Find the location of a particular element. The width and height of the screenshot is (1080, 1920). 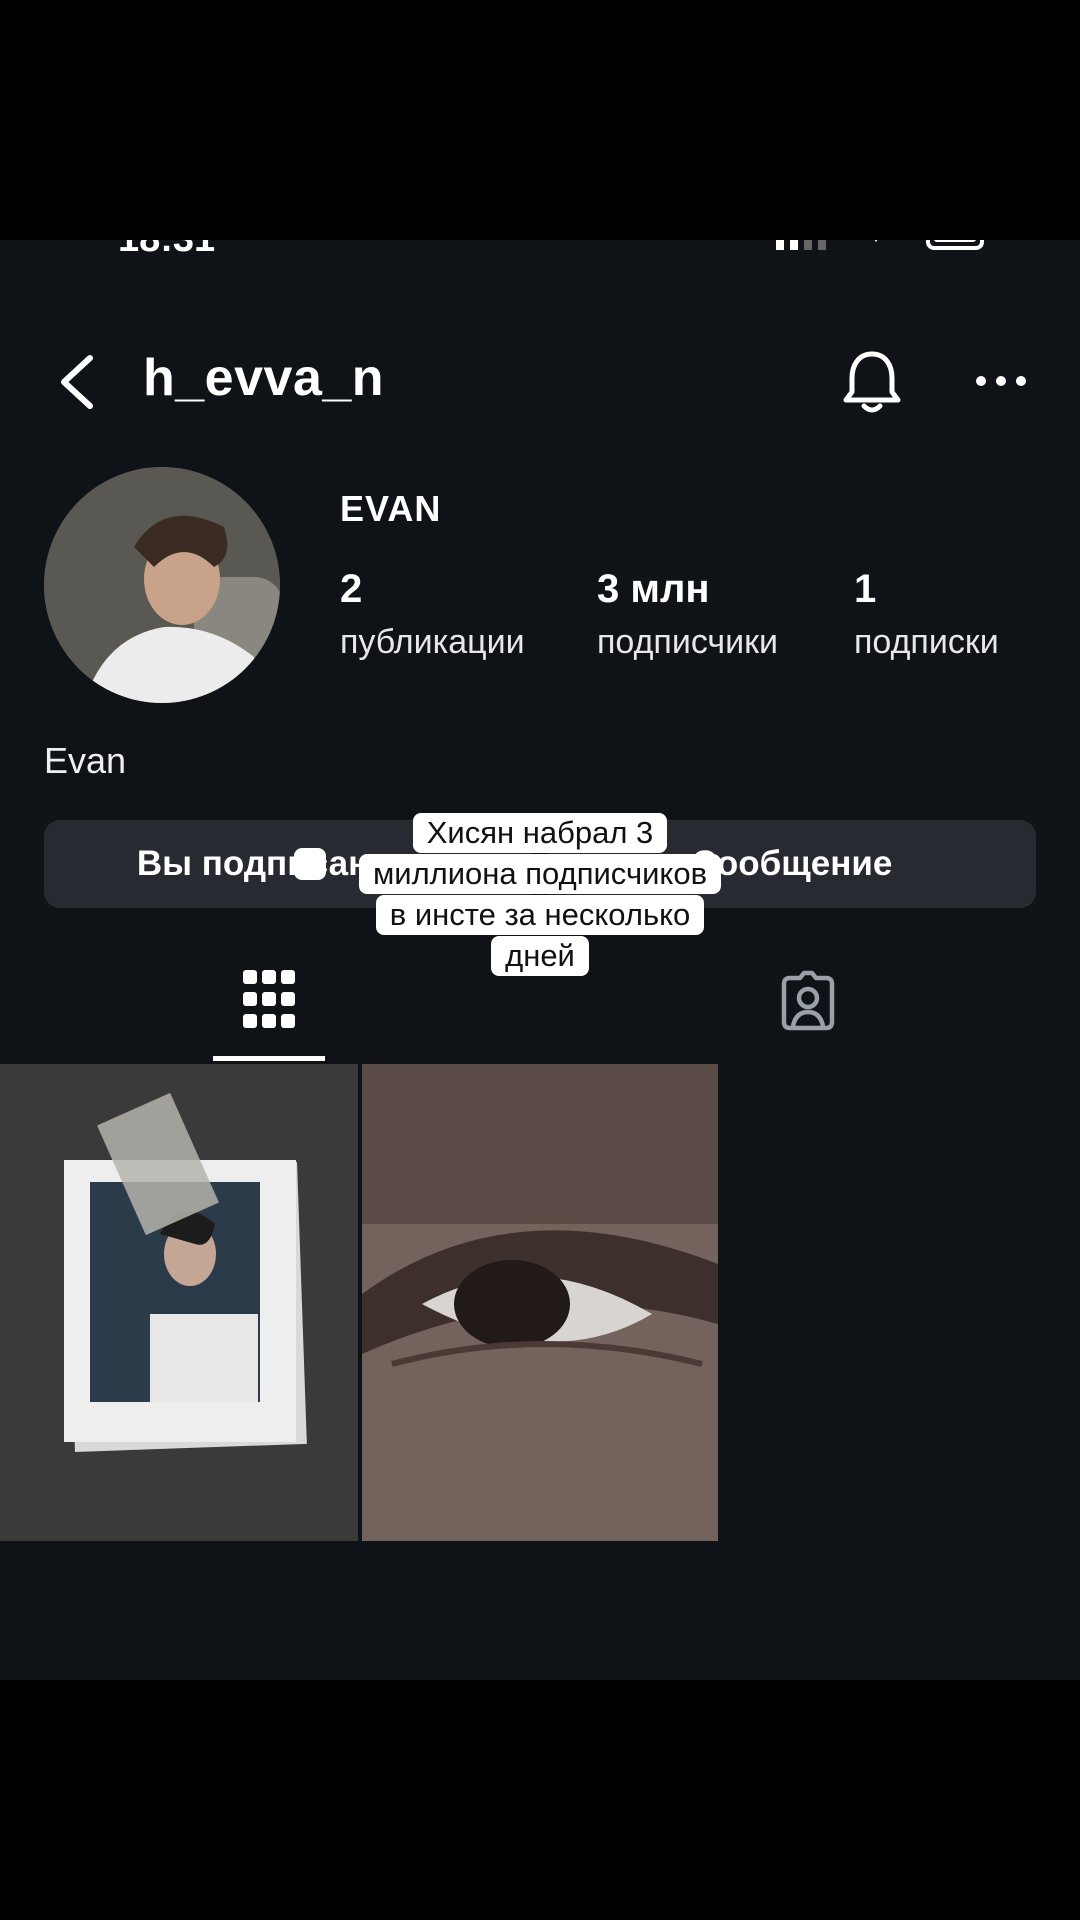

notification-bell-icon is located at coordinates (872, 382).